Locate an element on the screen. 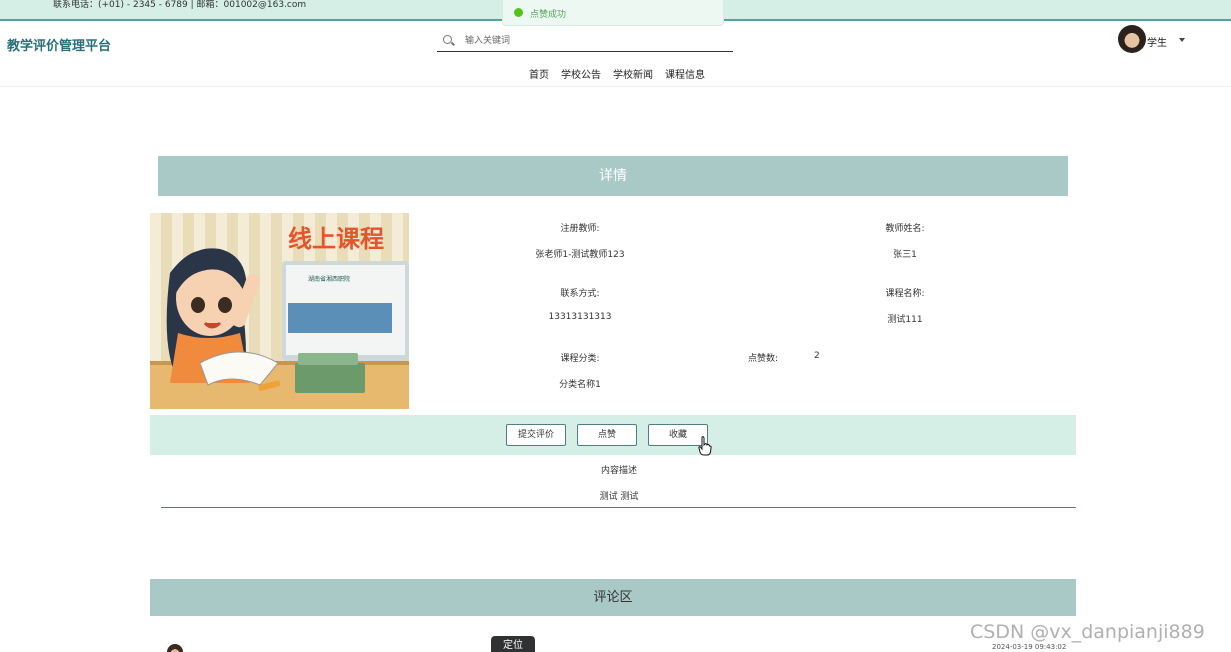 This screenshot has height=652, width=1231. nav-item-home: 首页 is located at coordinates (539, 73).